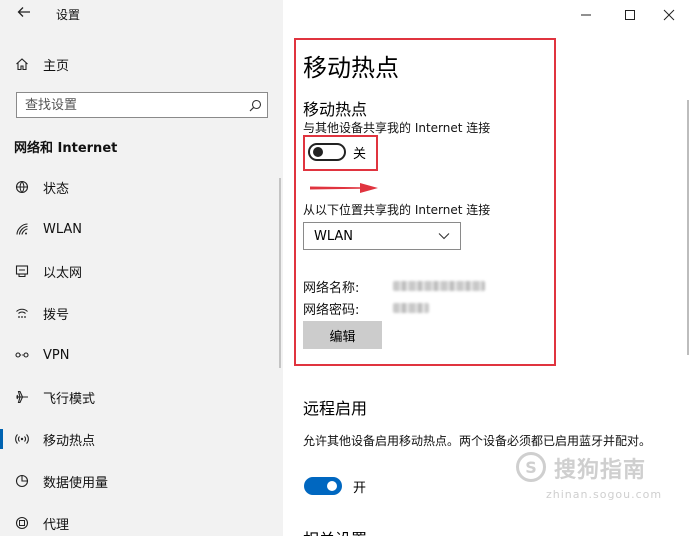 The width and height of the screenshot is (692, 544). What do you see at coordinates (360, 488) in the screenshot?
I see `remote-toggle-label: 开` at bounding box center [360, 488].